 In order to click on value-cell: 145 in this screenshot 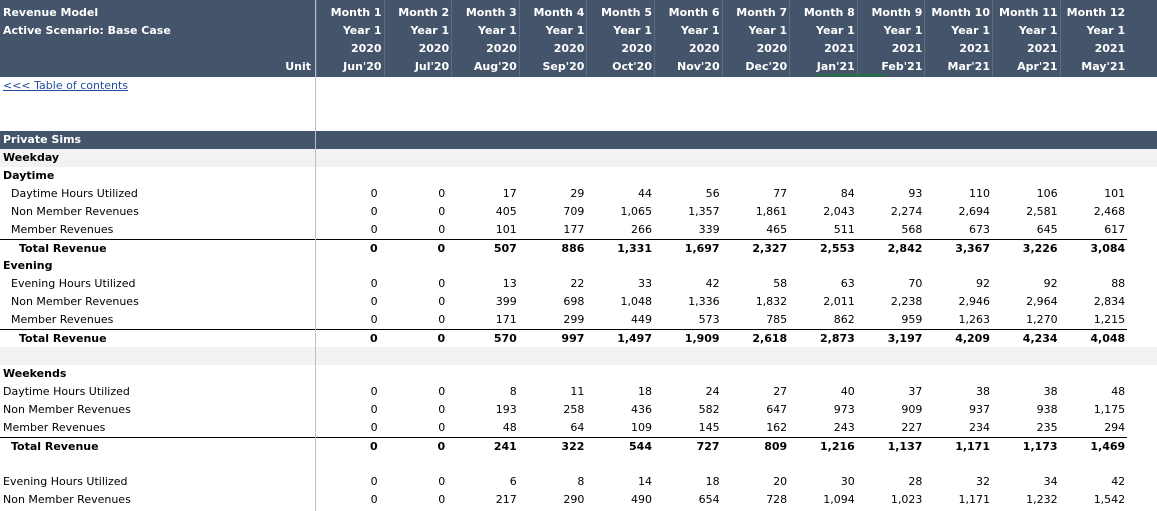, I will do `click(688, 428)`.